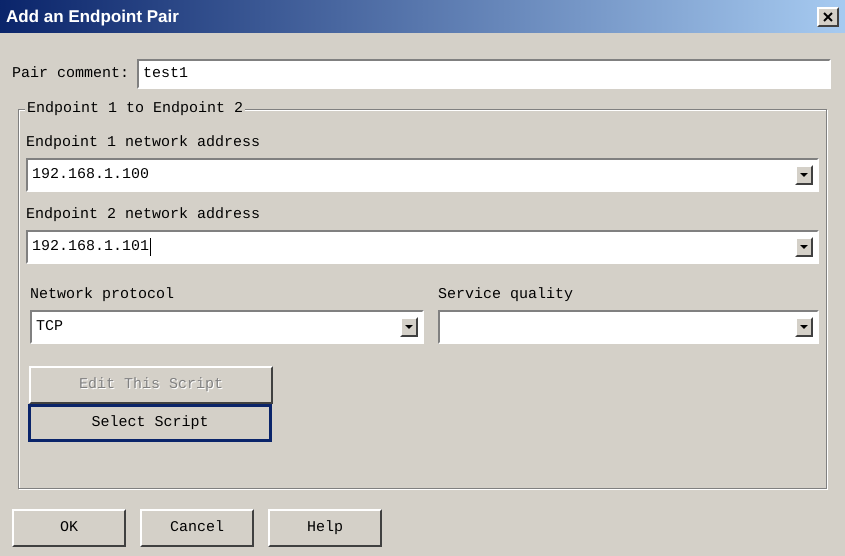 The image size is (845, 556). I want to click on endpoint2-label: Endpoint 2 network address, so click(144, 215).